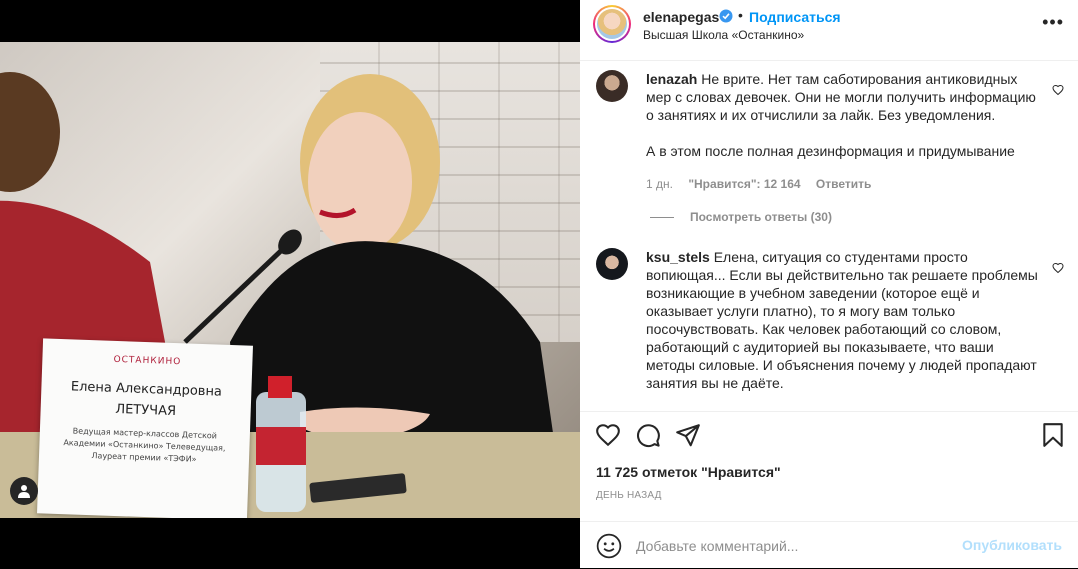 The width and height of the screenshot is (1078, 569). What do you see at coordinates (678, 257) in the screenshot?
I see `commenter-username: ksu_stels` at bounding box center [678, 257].